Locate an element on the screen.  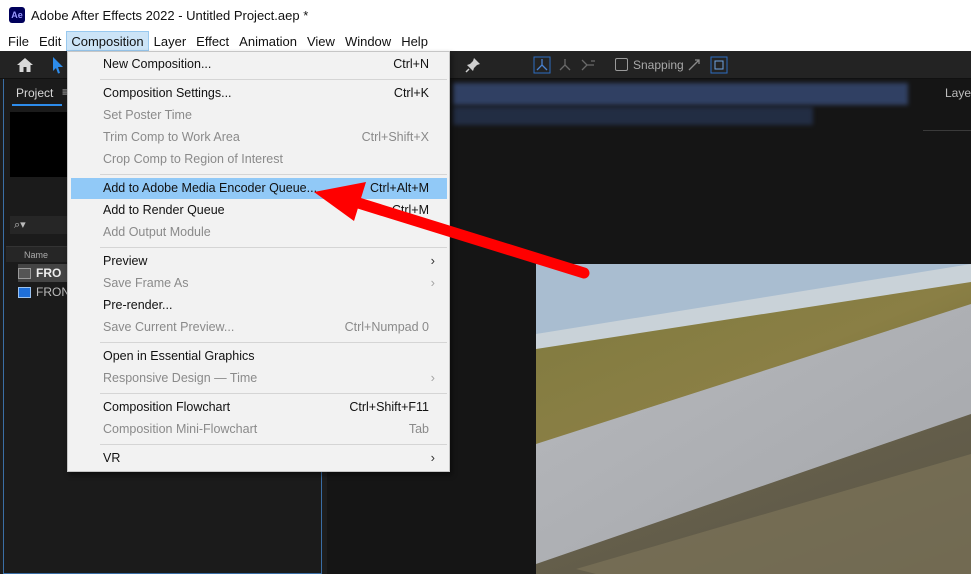
menu-item-save-frame-as: Save Frame As › is located at coordinates (259, 283).